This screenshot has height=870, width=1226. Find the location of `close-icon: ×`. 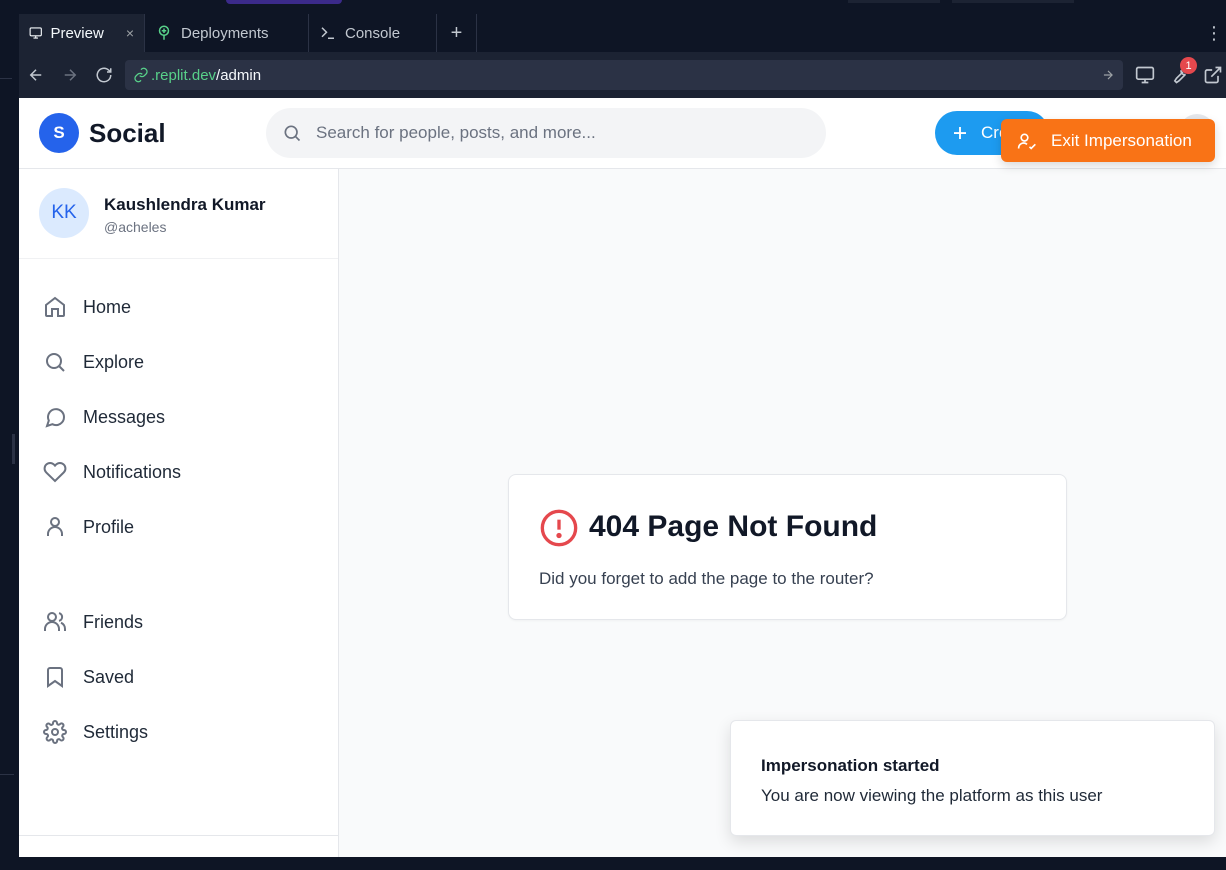

close-icon: × is located at coordinates (130, 33).